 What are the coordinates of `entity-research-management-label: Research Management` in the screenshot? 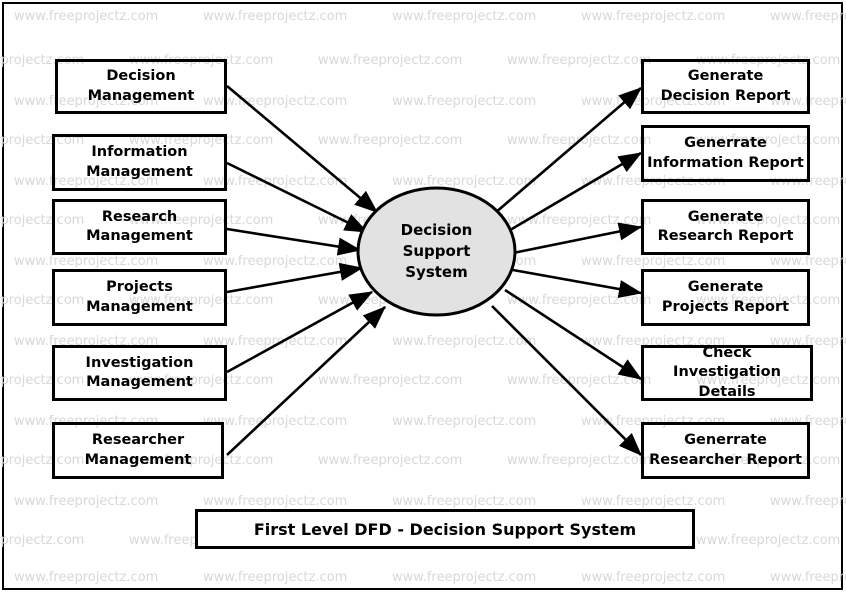 It's located at (139, 226).